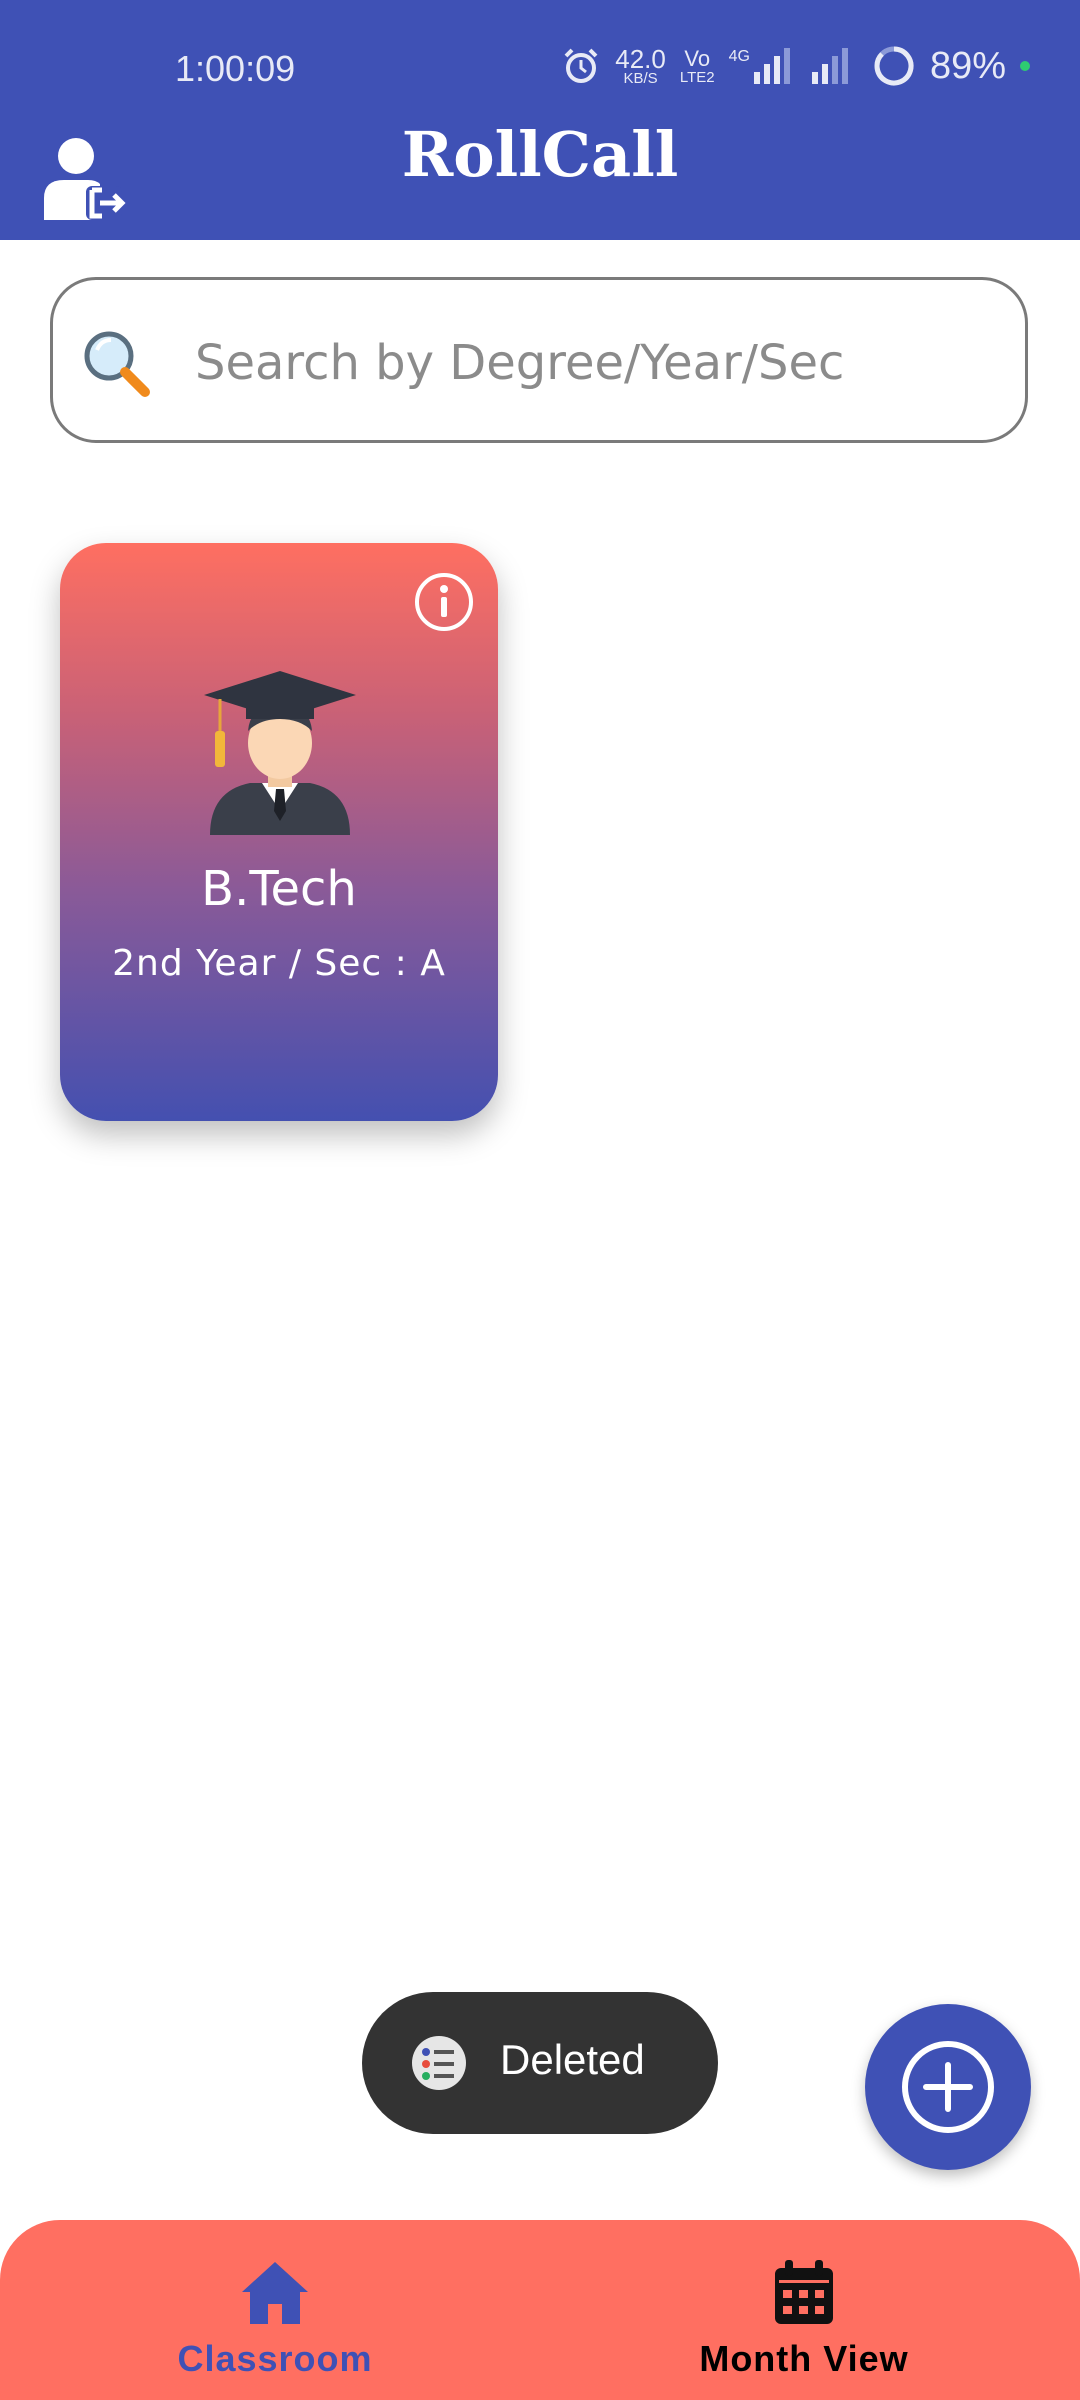  What do you see at coordinates (894, 66) in the screenshot?
I see `battery-icon` at bounding box center [894, 66].